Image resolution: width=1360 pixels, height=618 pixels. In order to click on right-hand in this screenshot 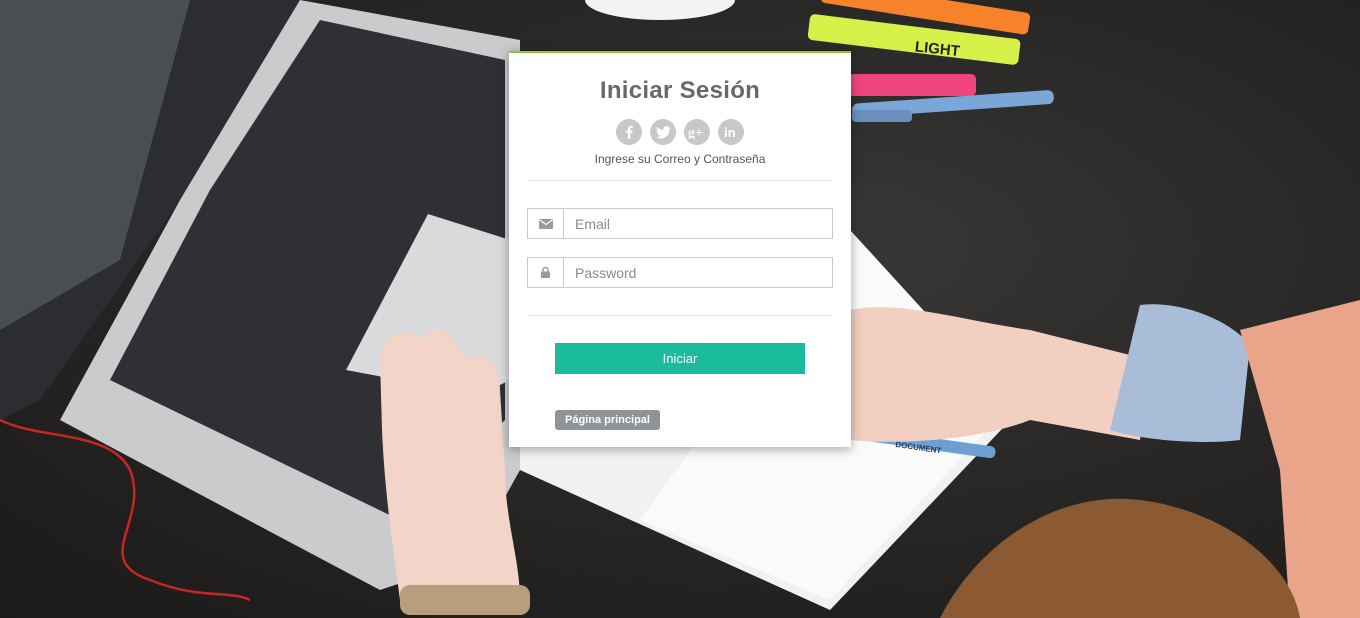, I will do `click(1000, 374)`.